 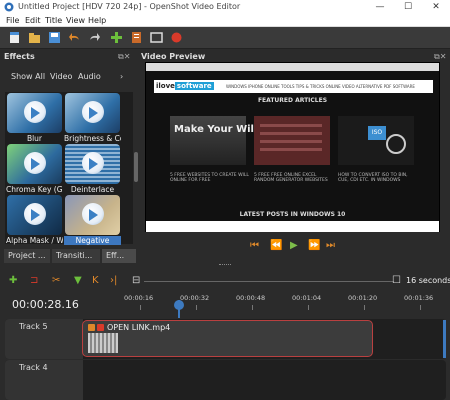 What do you see at coordinates (100, 327) in the screenshot?
I see `clip-menu-icon` at bounding box center [100, 327].